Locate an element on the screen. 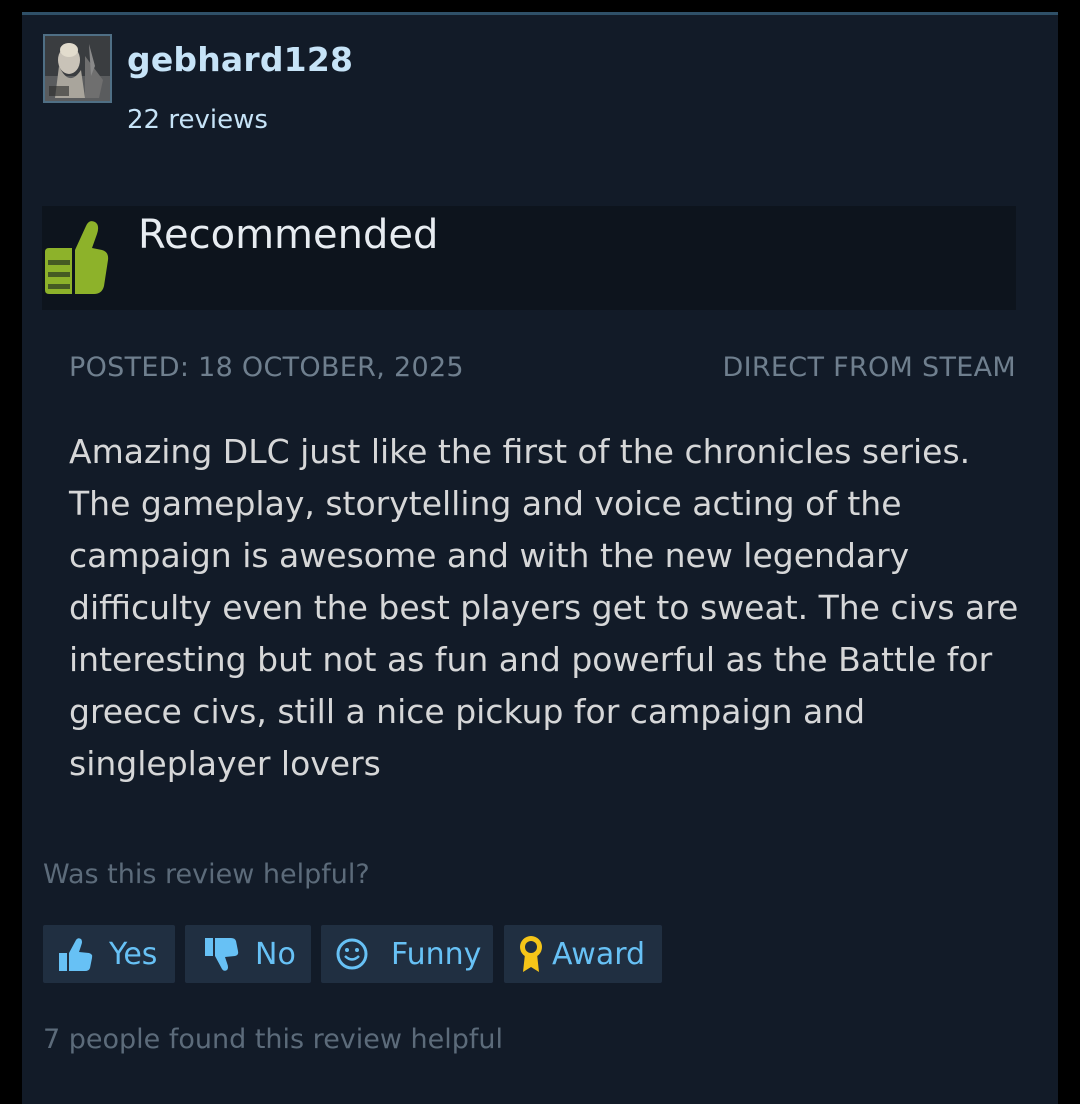  posted-date: POSTED: 18 OCTOBER, 2025 is located at coordinates (266, 367).